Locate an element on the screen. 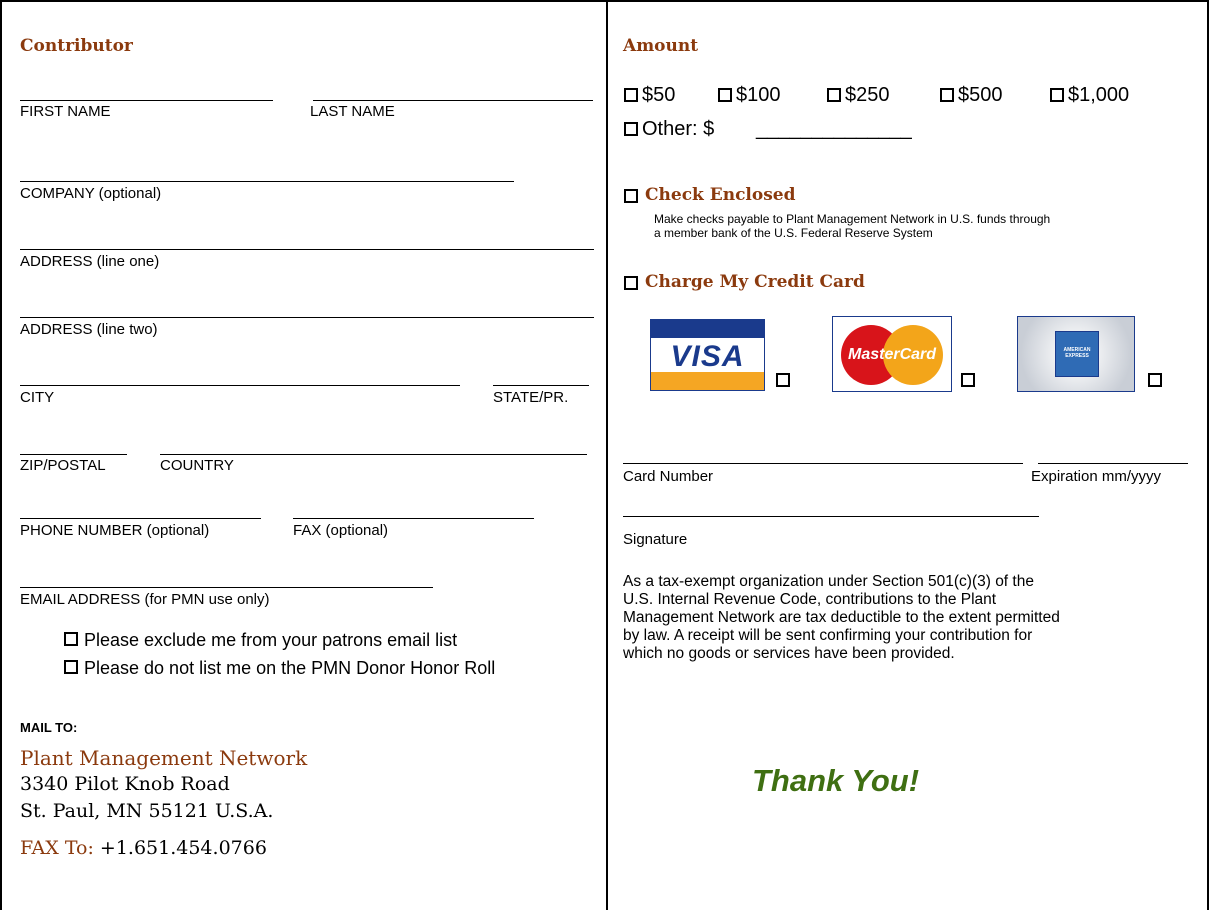  amount-1000-label: $1,000 is located at coordinates (1099, 95).